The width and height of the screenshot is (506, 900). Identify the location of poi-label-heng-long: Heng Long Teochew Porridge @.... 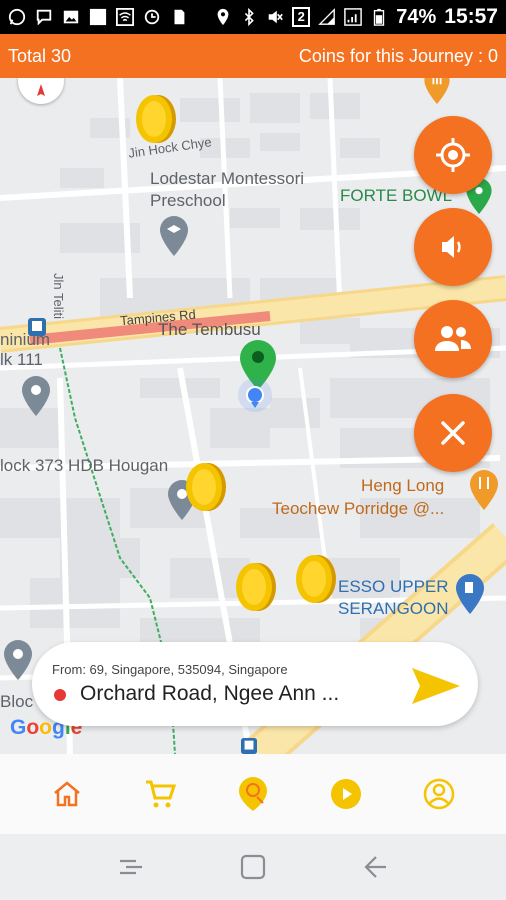
(358, 497).